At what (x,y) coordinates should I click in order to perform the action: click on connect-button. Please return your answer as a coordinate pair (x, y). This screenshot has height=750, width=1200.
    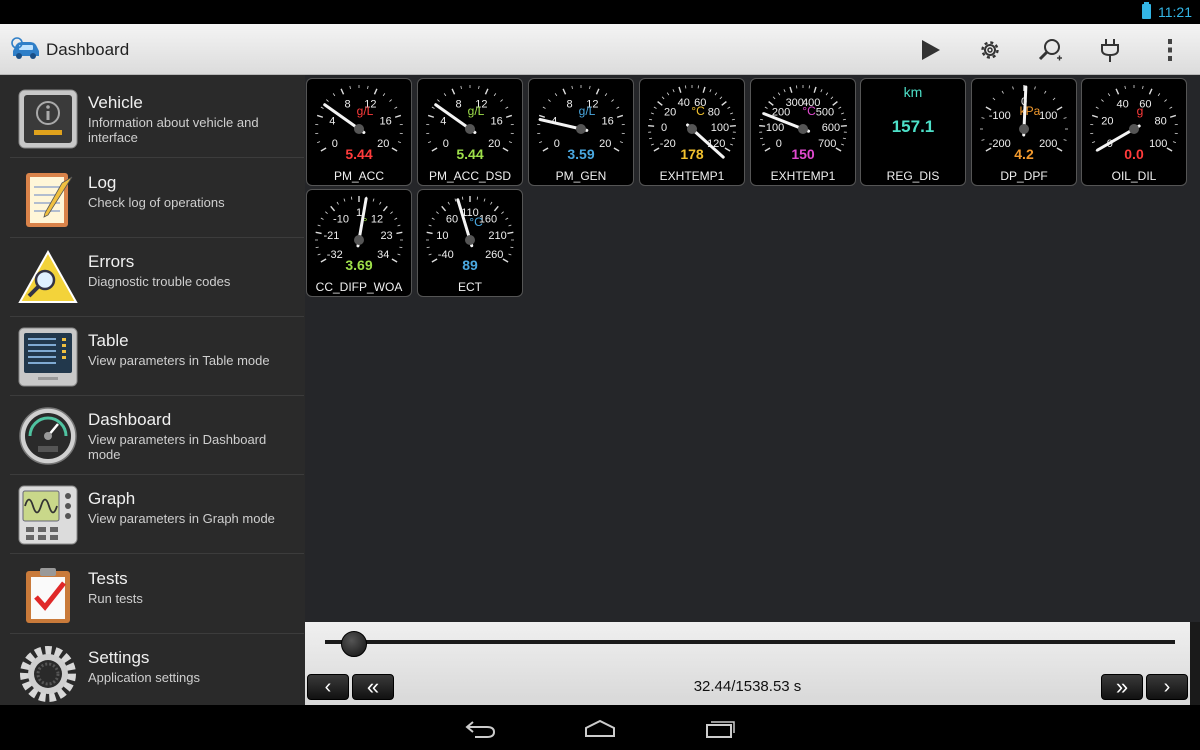
    Looking at the image, I should click on (1110, 50).